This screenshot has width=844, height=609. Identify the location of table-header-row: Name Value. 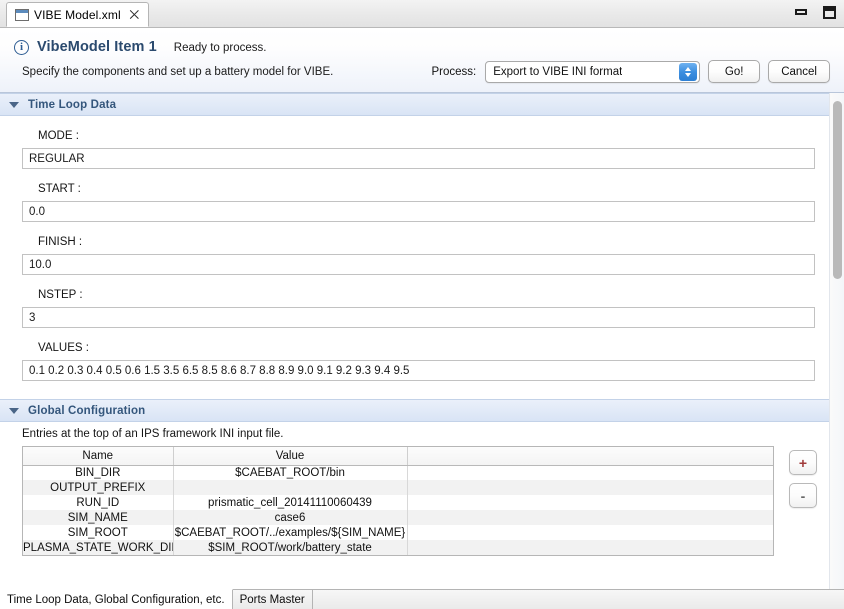
(398, 456).